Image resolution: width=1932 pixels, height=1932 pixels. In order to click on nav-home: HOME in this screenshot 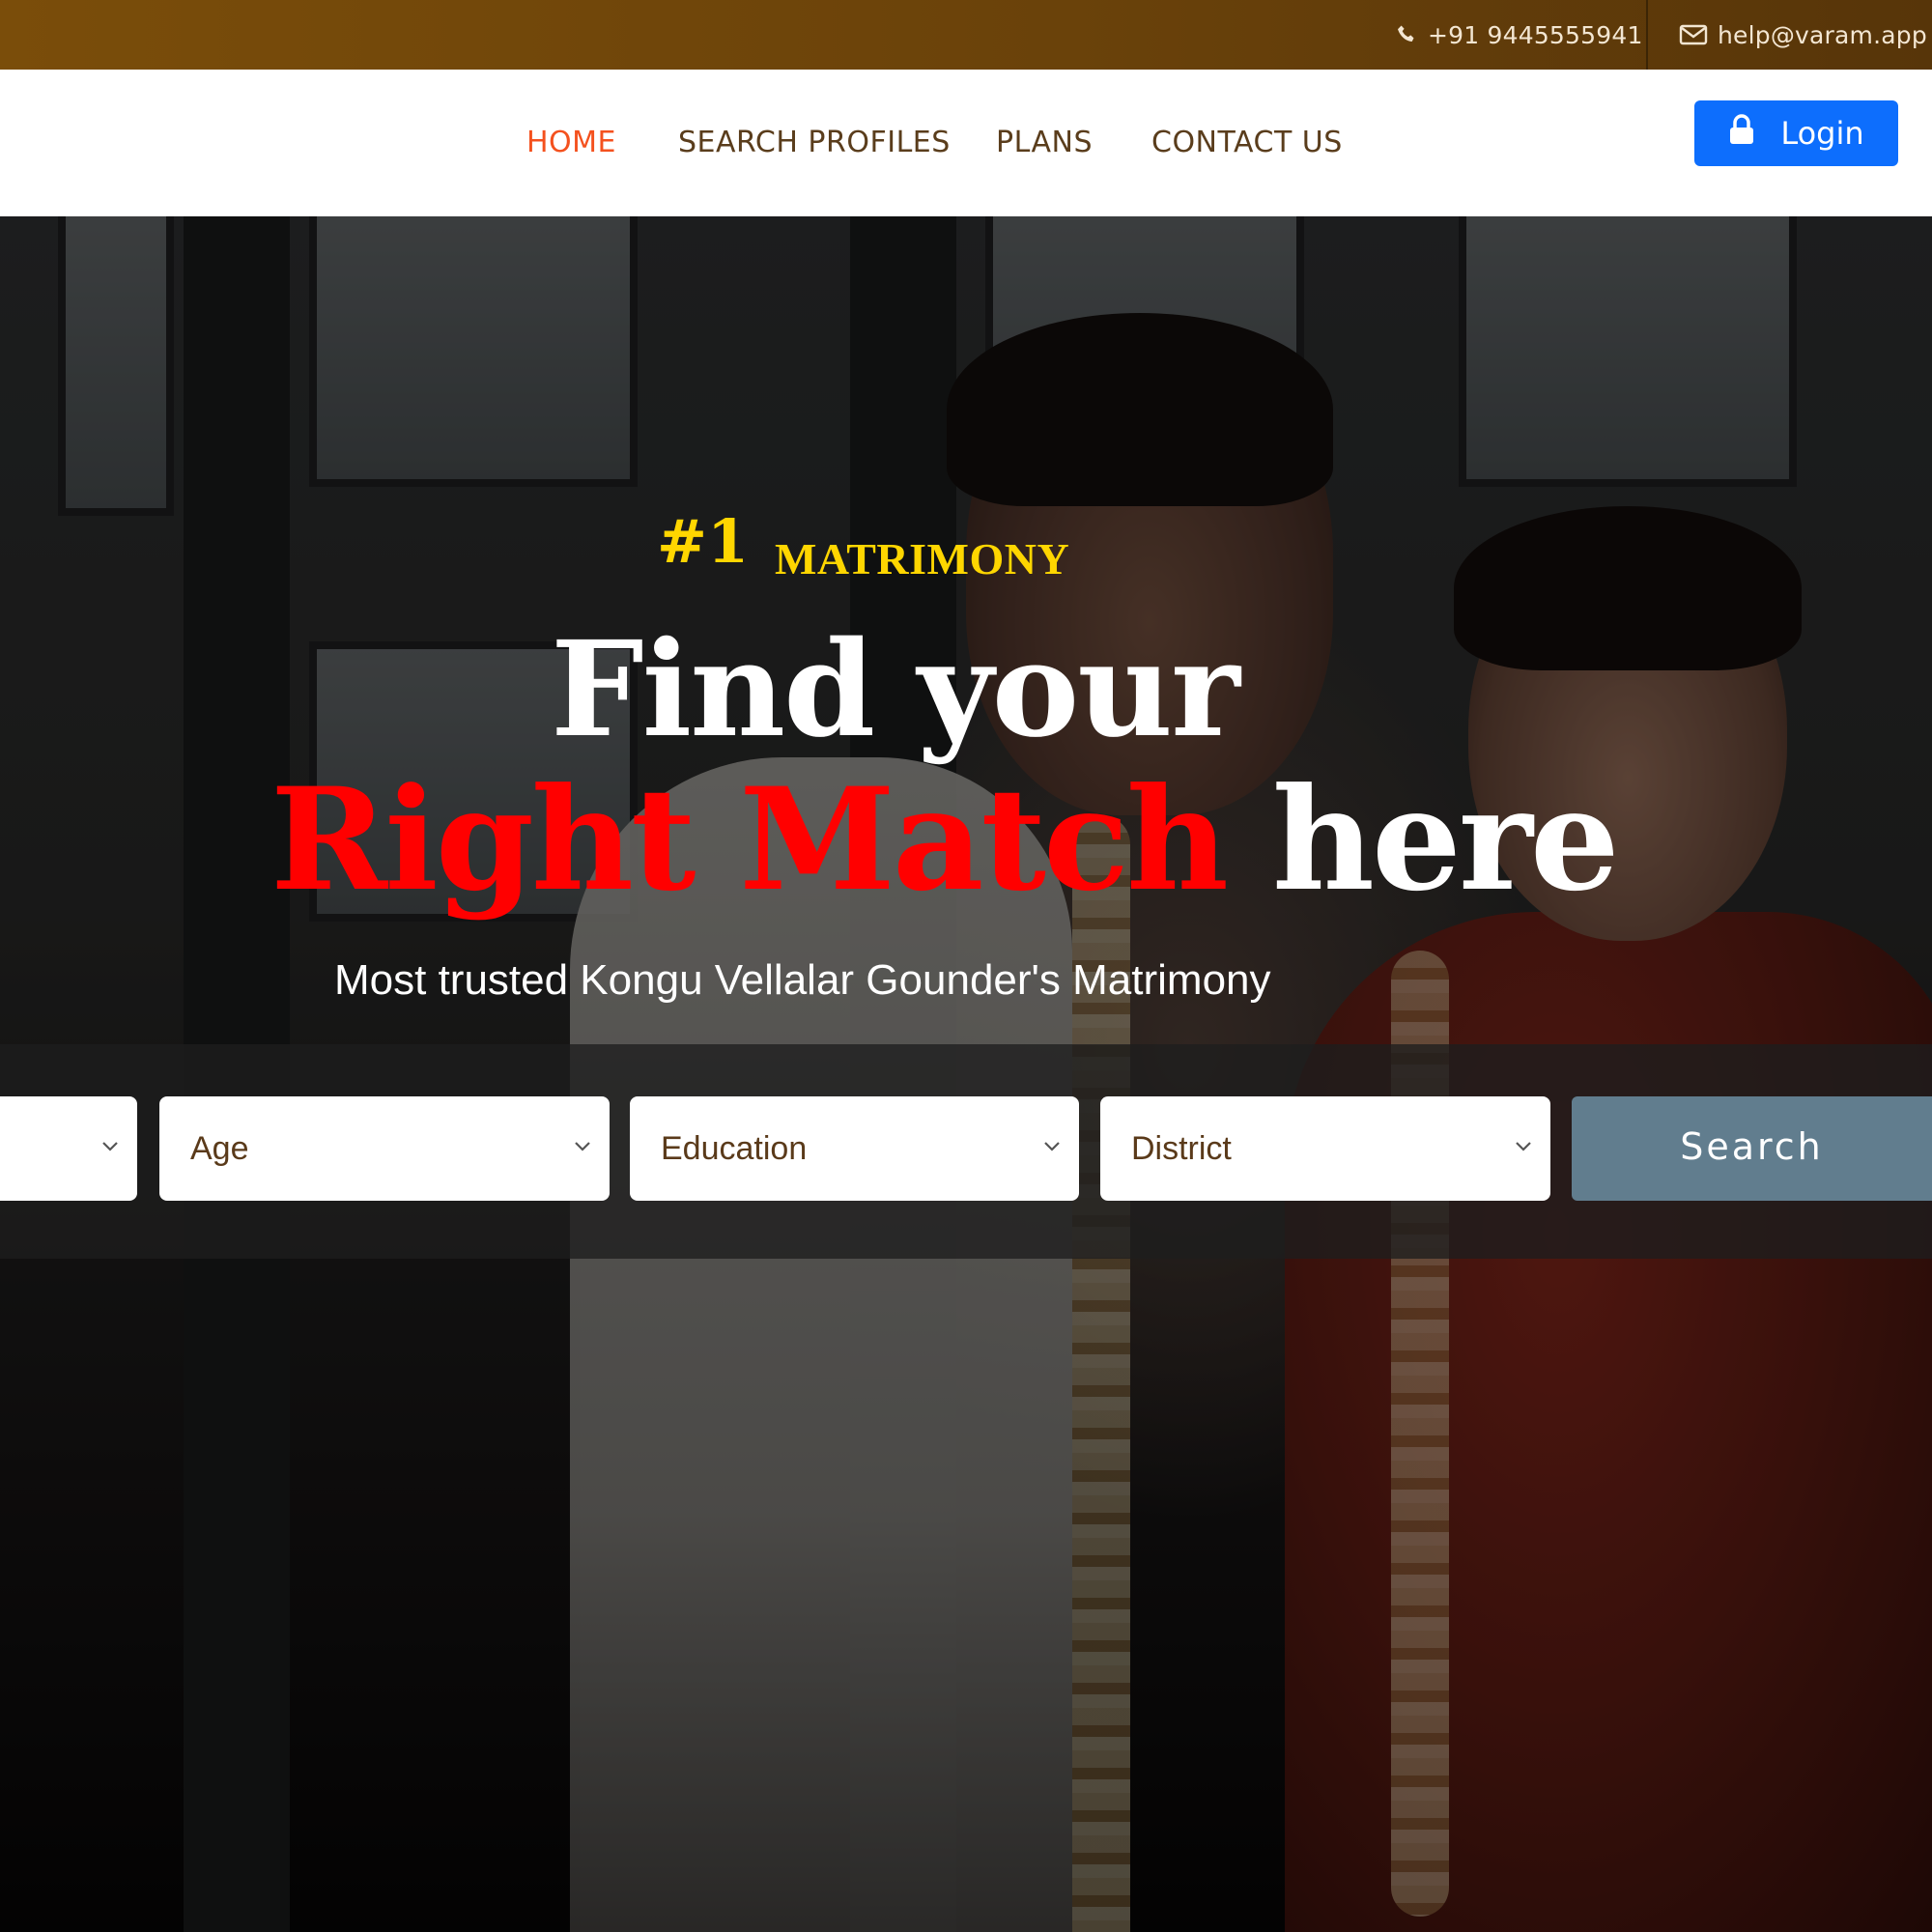, I will do `click(571, 143)`.